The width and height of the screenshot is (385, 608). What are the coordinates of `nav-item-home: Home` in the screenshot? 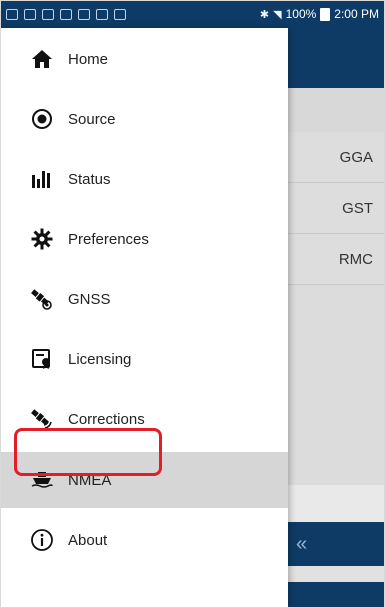 It's located at (144, 59).